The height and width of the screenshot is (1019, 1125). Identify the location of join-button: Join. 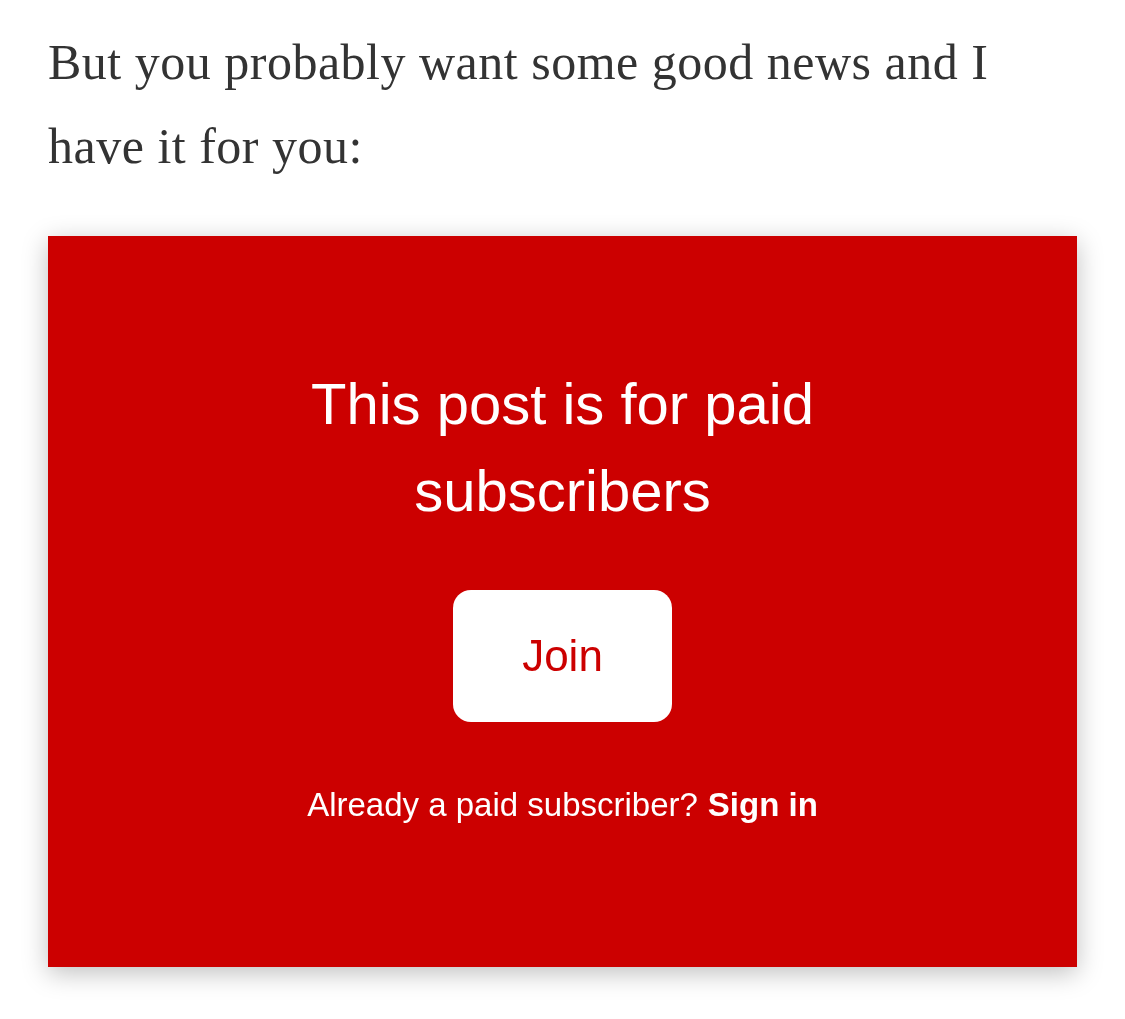
(562, 656).